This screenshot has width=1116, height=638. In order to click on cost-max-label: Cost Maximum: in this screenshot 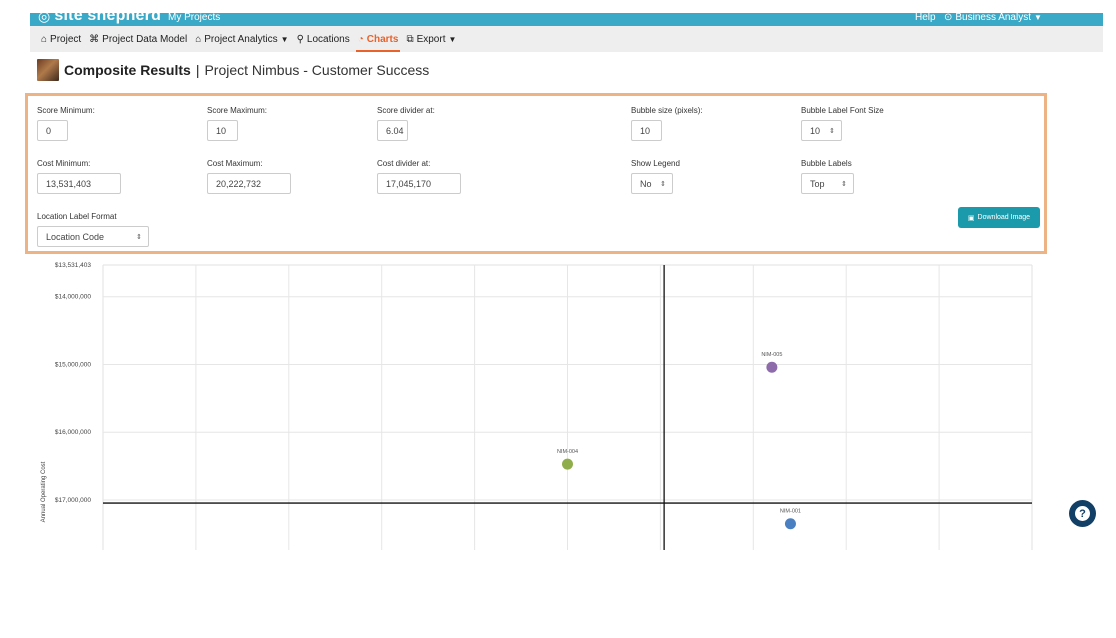, I will do `click(235, 163)`.